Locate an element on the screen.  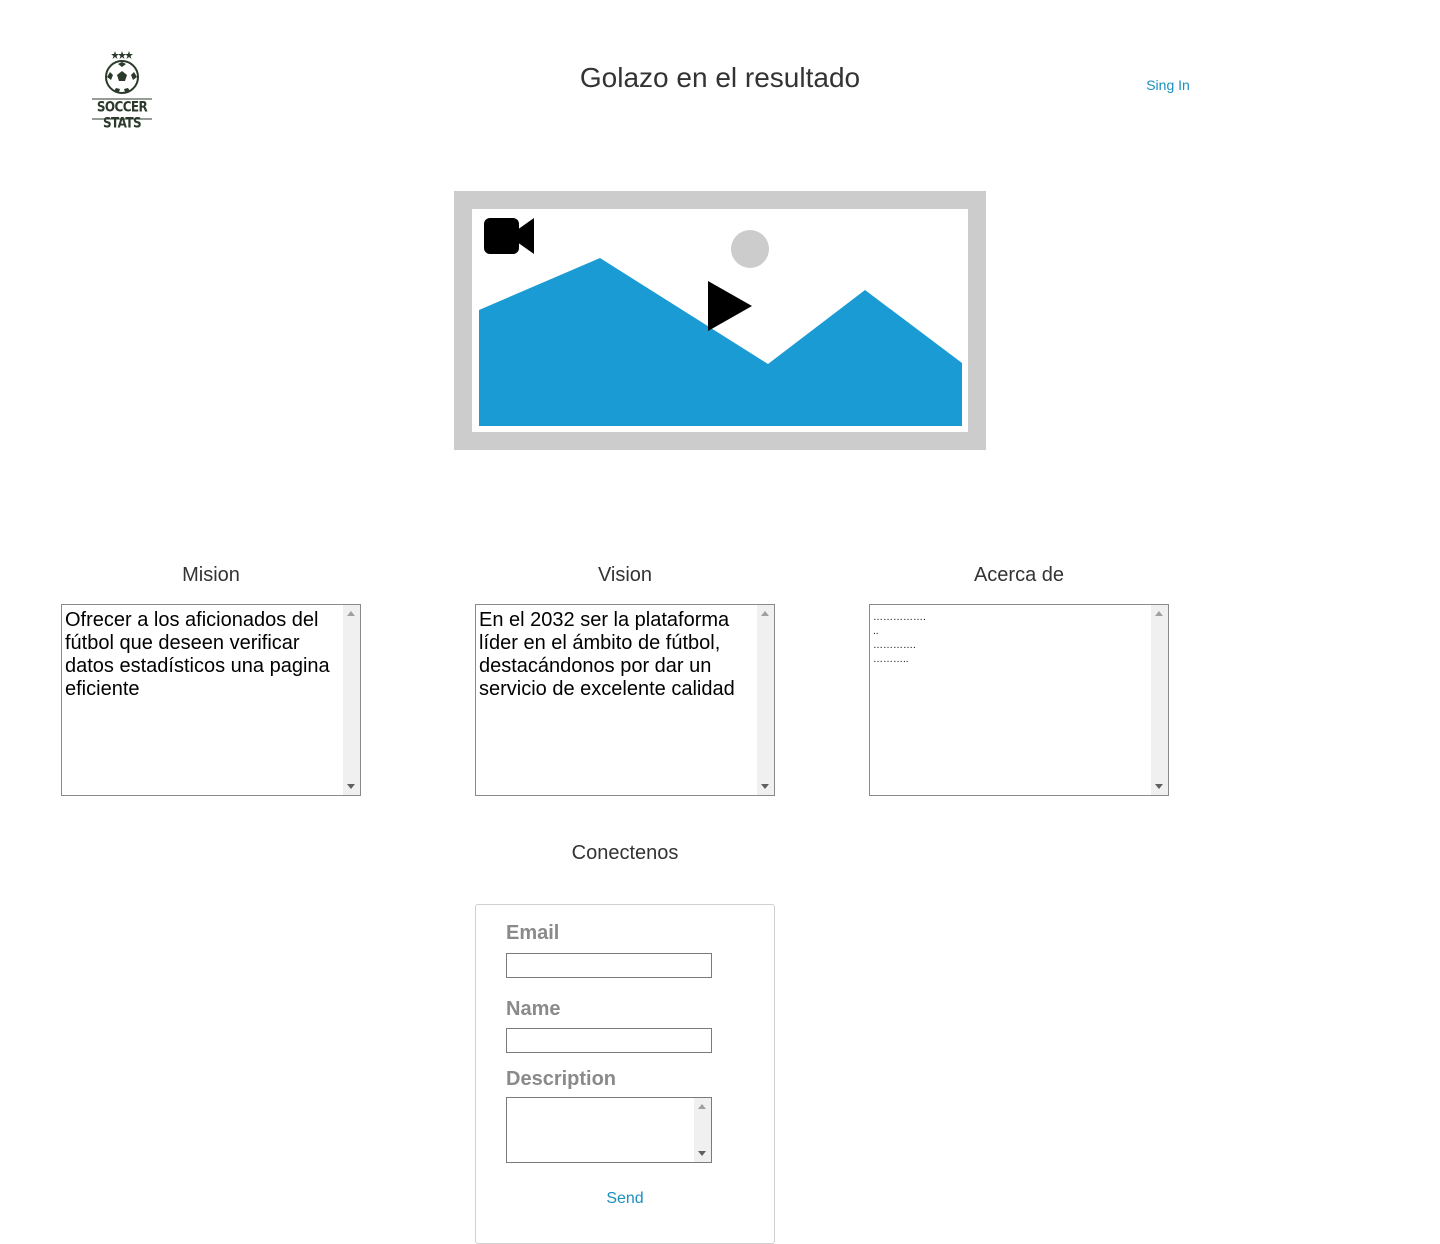
acerca-textarea: ……………. .. …………. ……….. is located at coordinates (1019, 700).